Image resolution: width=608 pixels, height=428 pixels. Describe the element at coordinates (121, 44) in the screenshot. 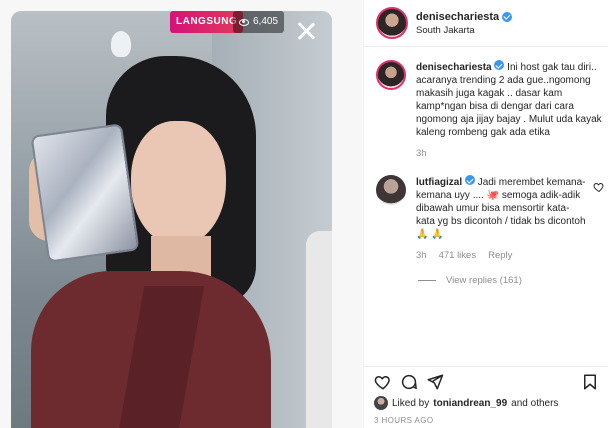

I see `video-lamp` at that location.